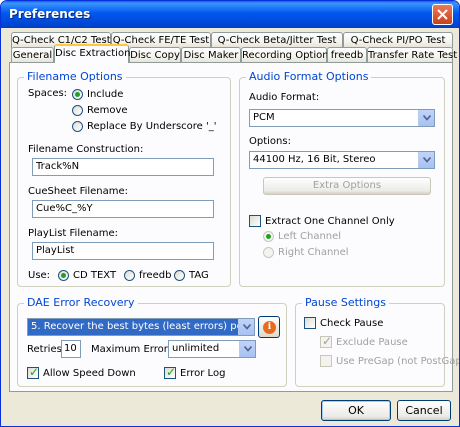 This screenshot has width=460, height=427. Describe the element at coordinates (155, 55) in the screenshot. I see `tab-disc-copy: Disc Copy` at that location.